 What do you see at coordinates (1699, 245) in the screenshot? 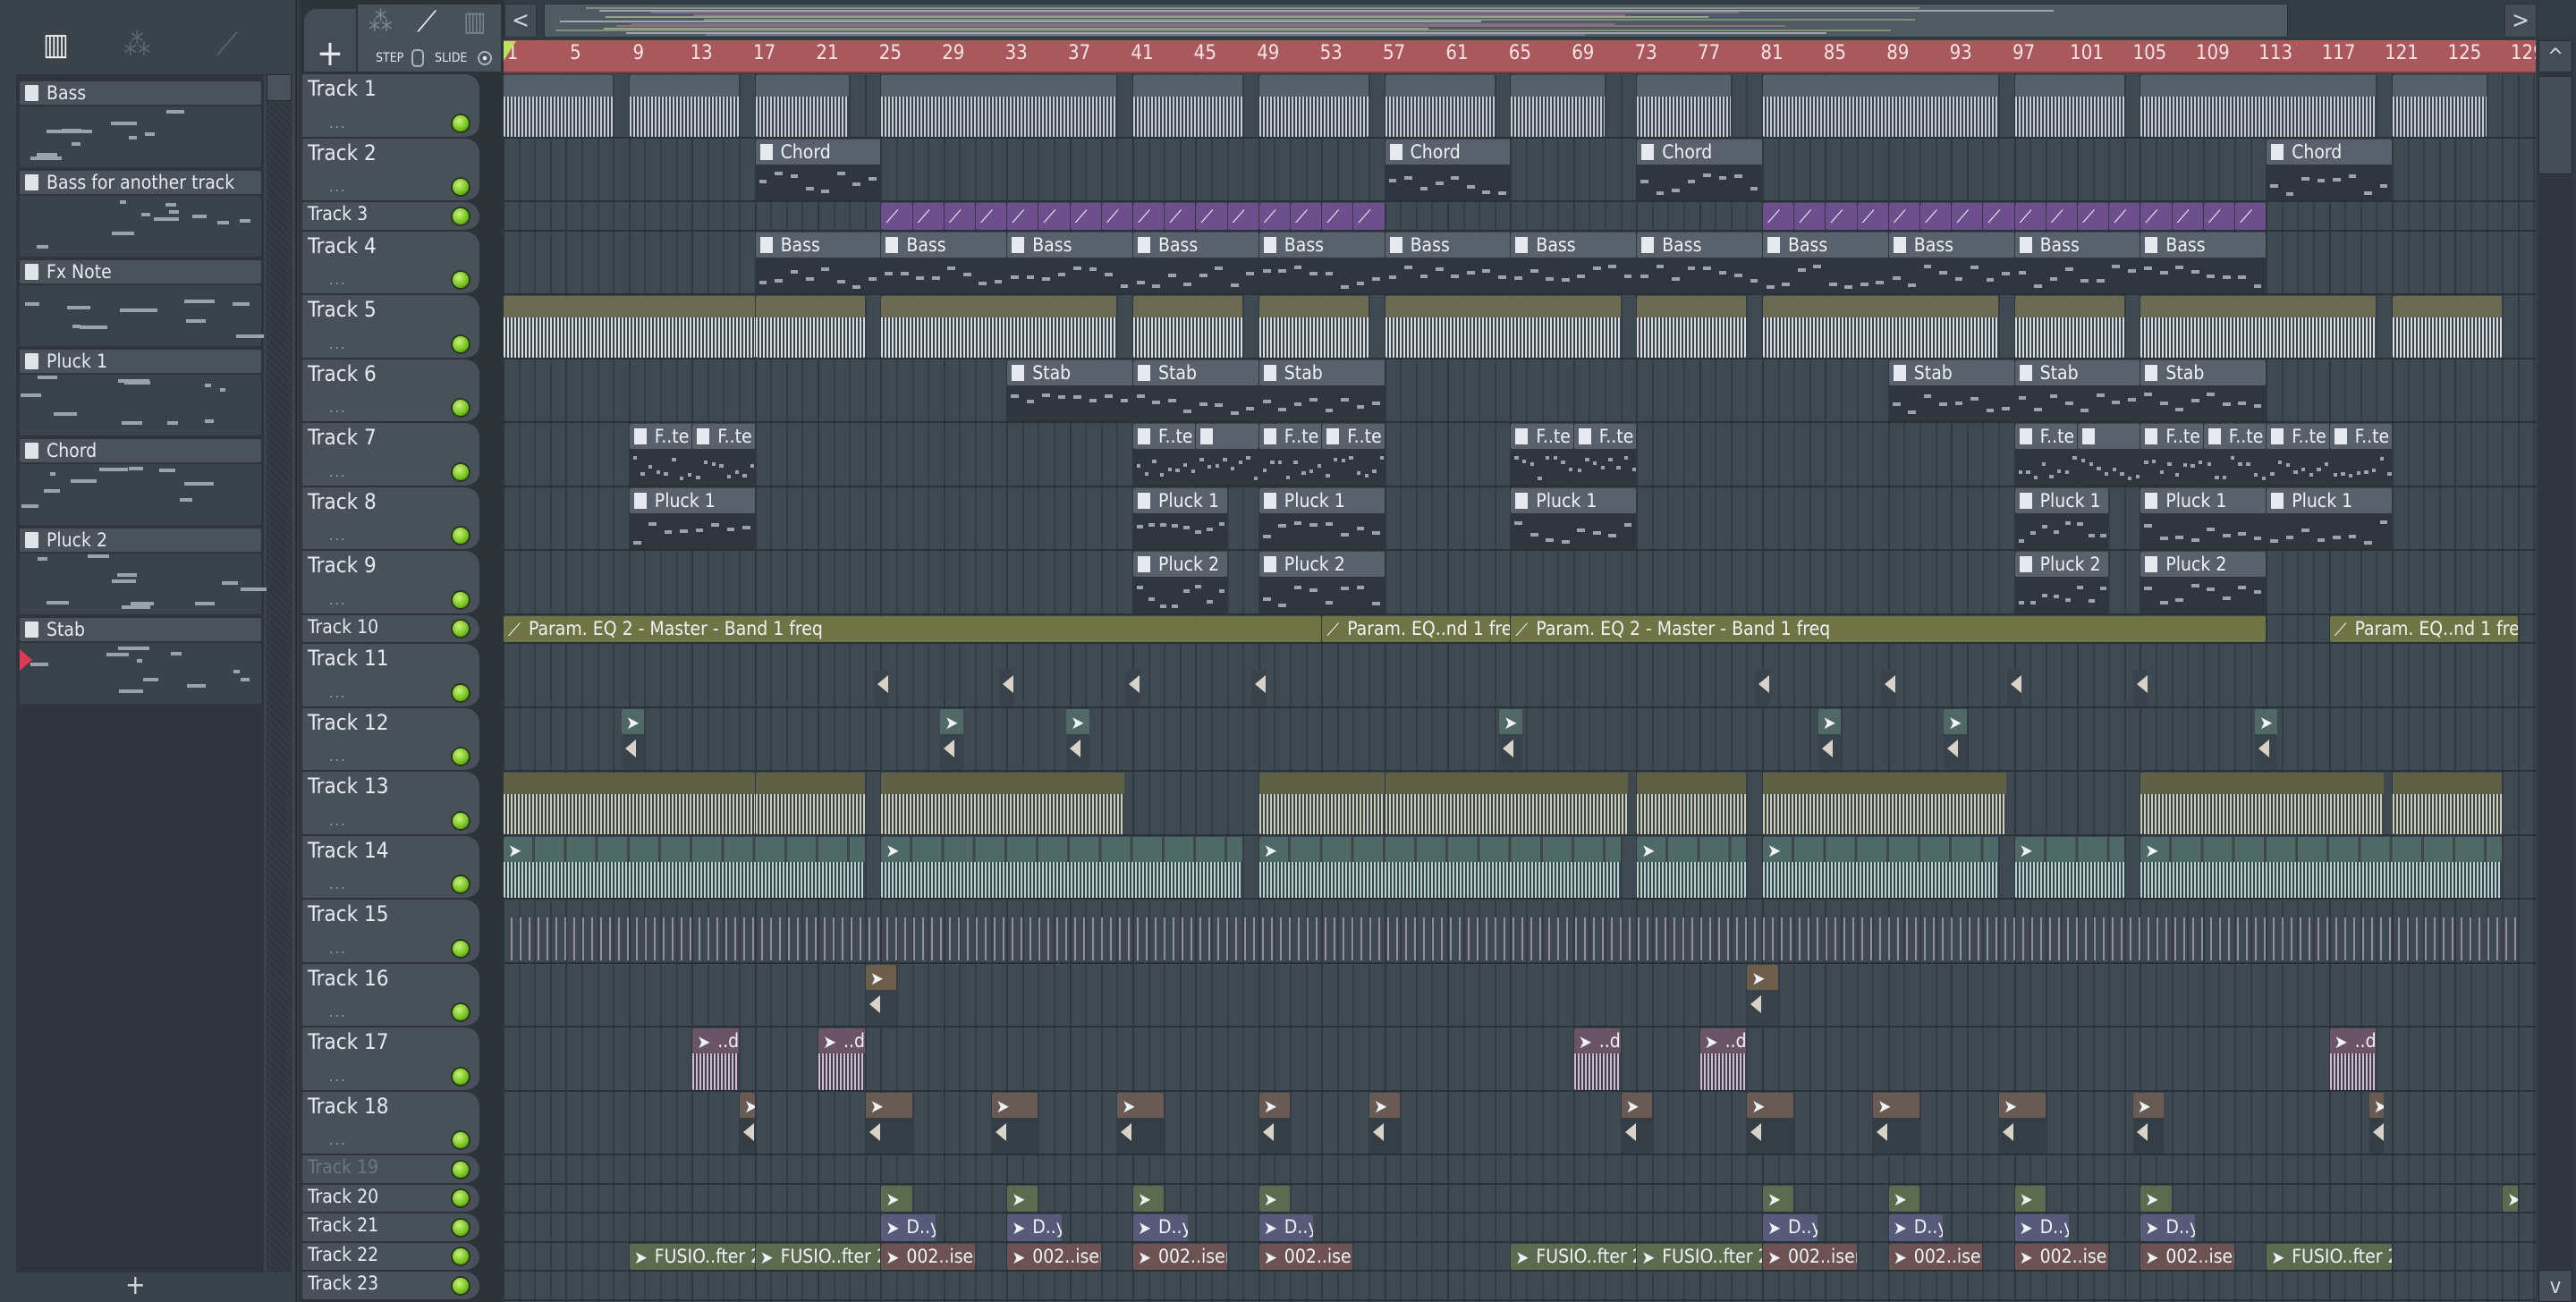
I see `clip-header: Bass` at bounding box center [1699, 245].